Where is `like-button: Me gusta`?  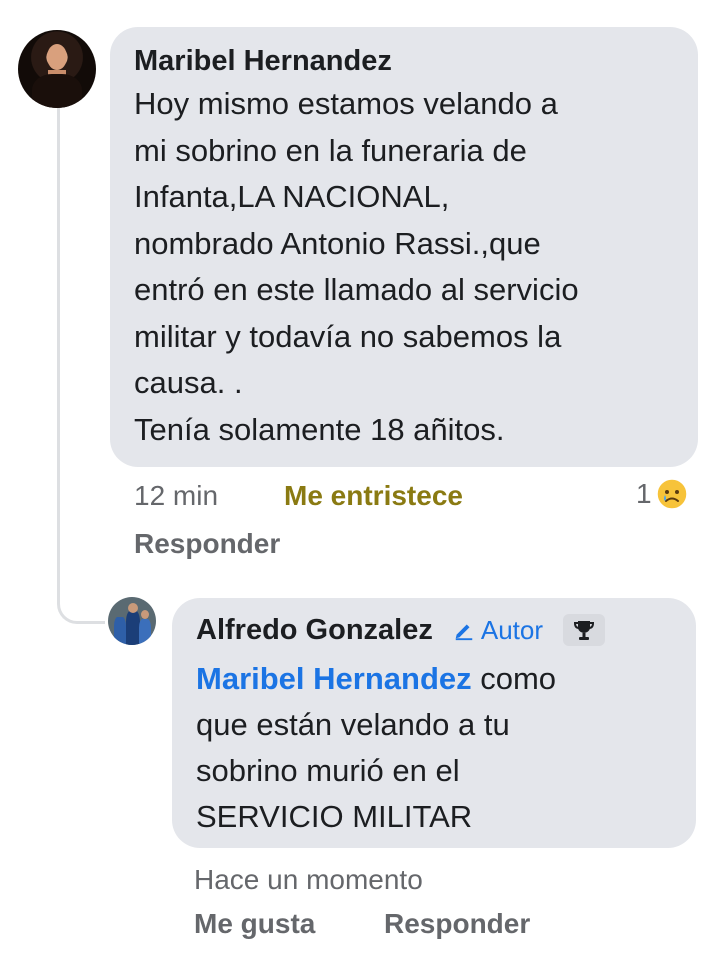
like-button: Me gusta is located at coordinates (254, 924).